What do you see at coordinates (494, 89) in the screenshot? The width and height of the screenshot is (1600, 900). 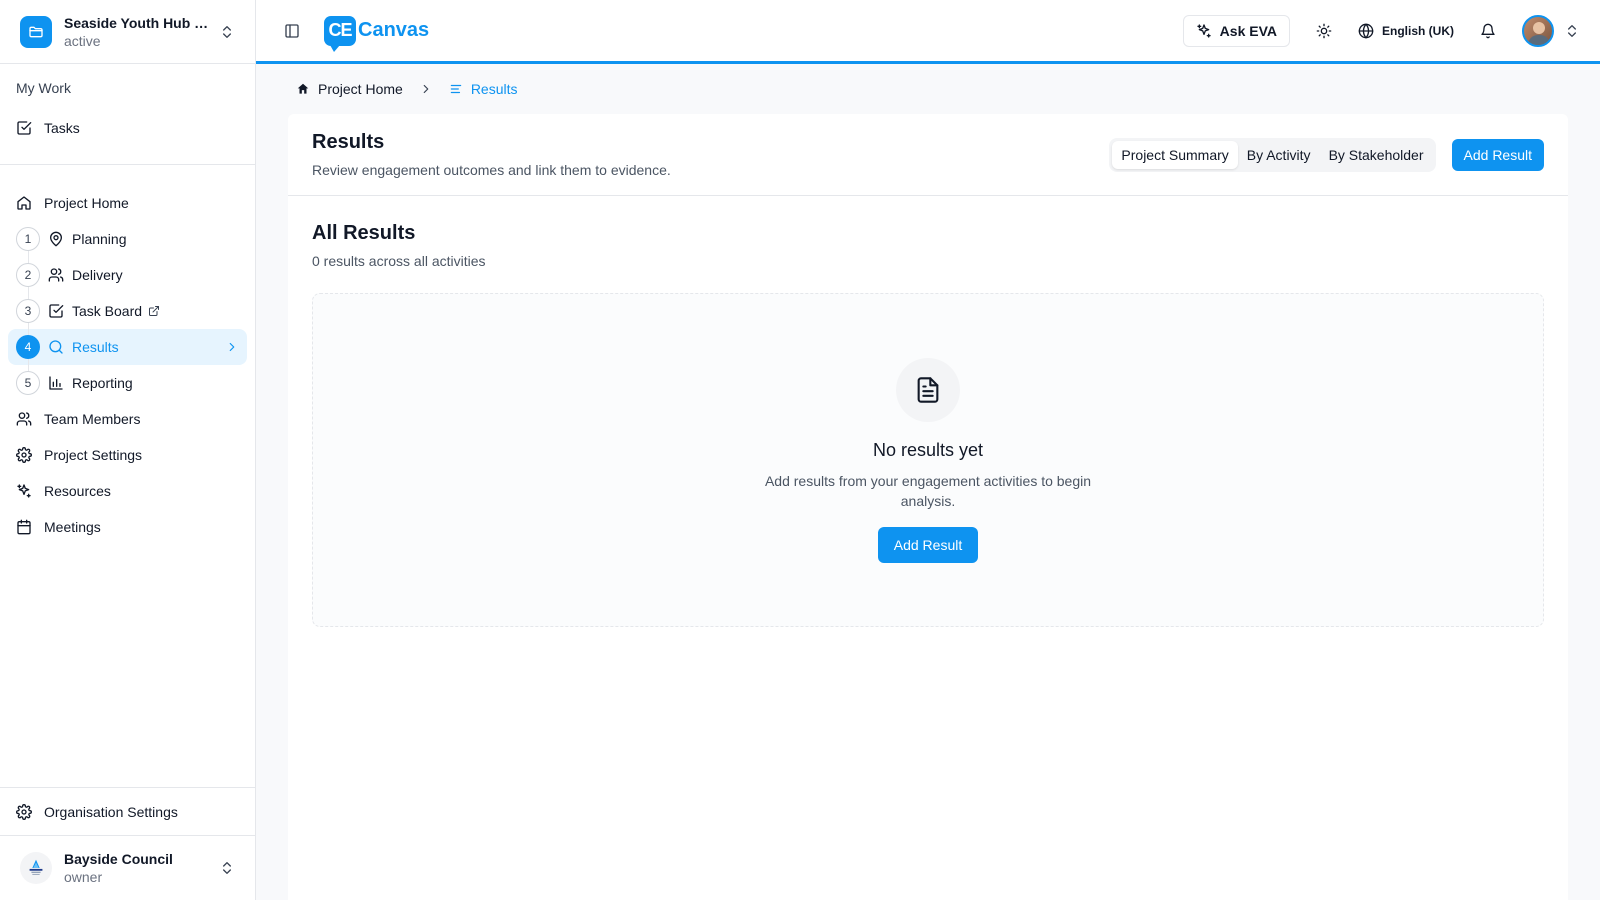 I see `breadcrumb-label: Results` at bounding box center [494, 89].